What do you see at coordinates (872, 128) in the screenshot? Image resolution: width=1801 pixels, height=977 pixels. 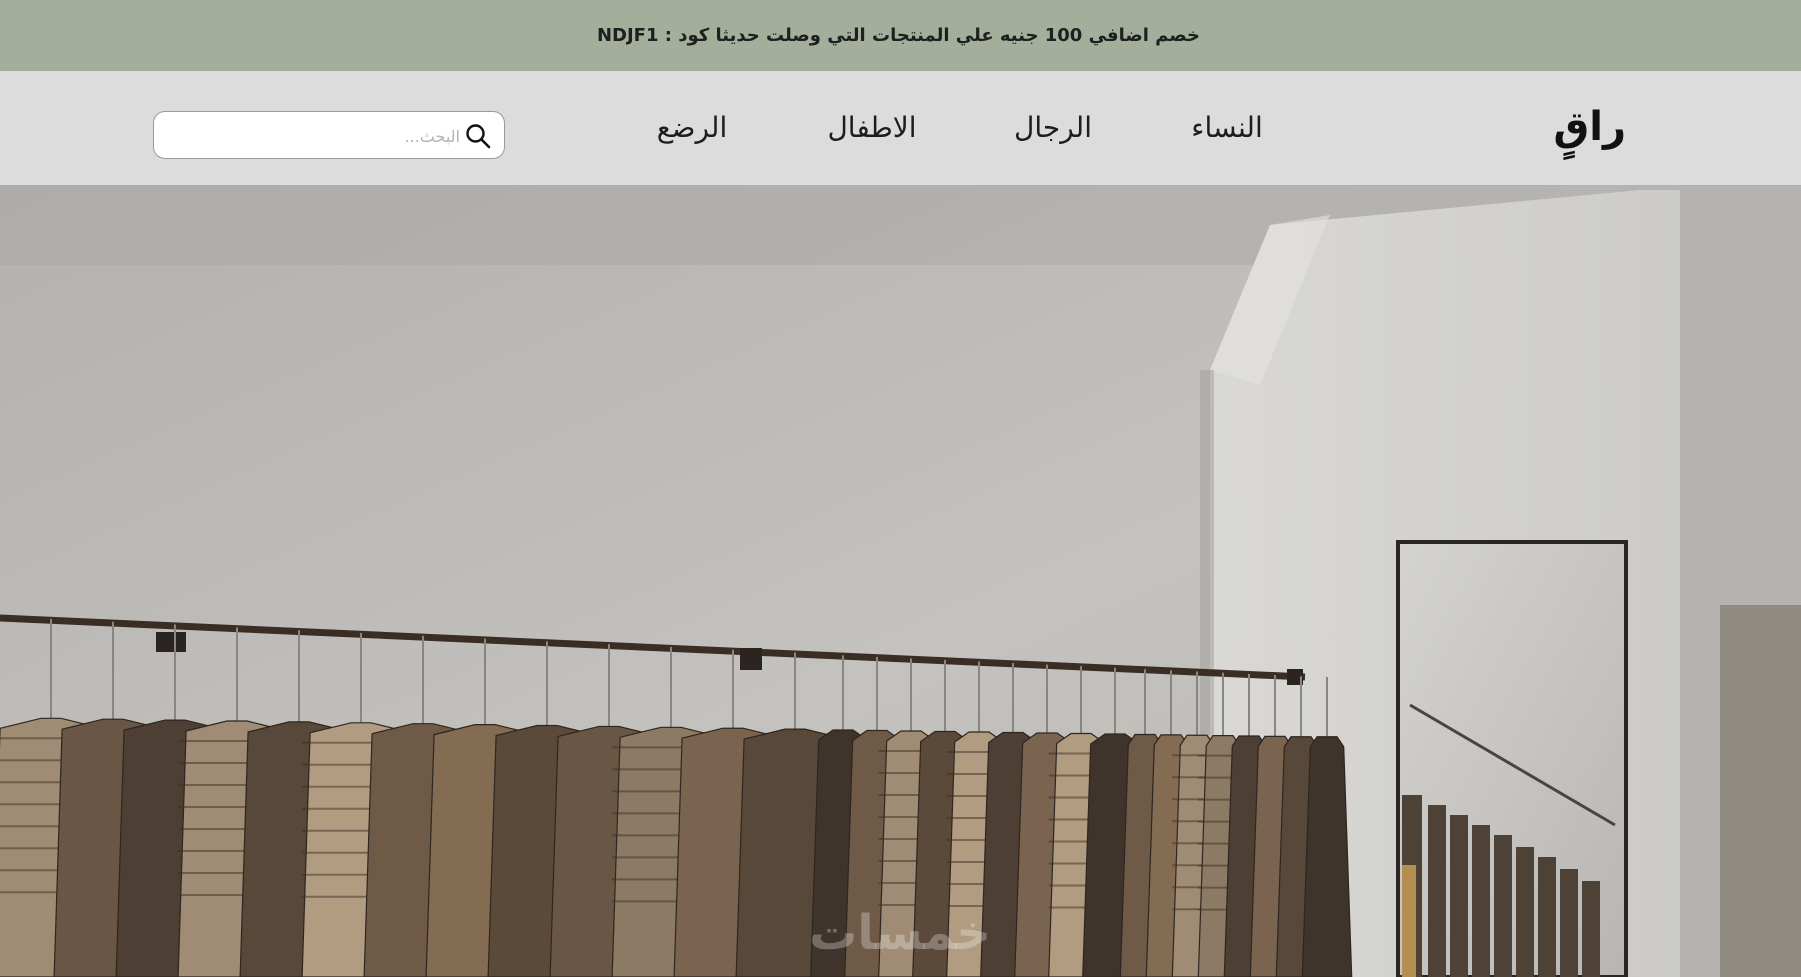 I see `nav-item-kids: الاطفال` at bounding box center [872, 128].